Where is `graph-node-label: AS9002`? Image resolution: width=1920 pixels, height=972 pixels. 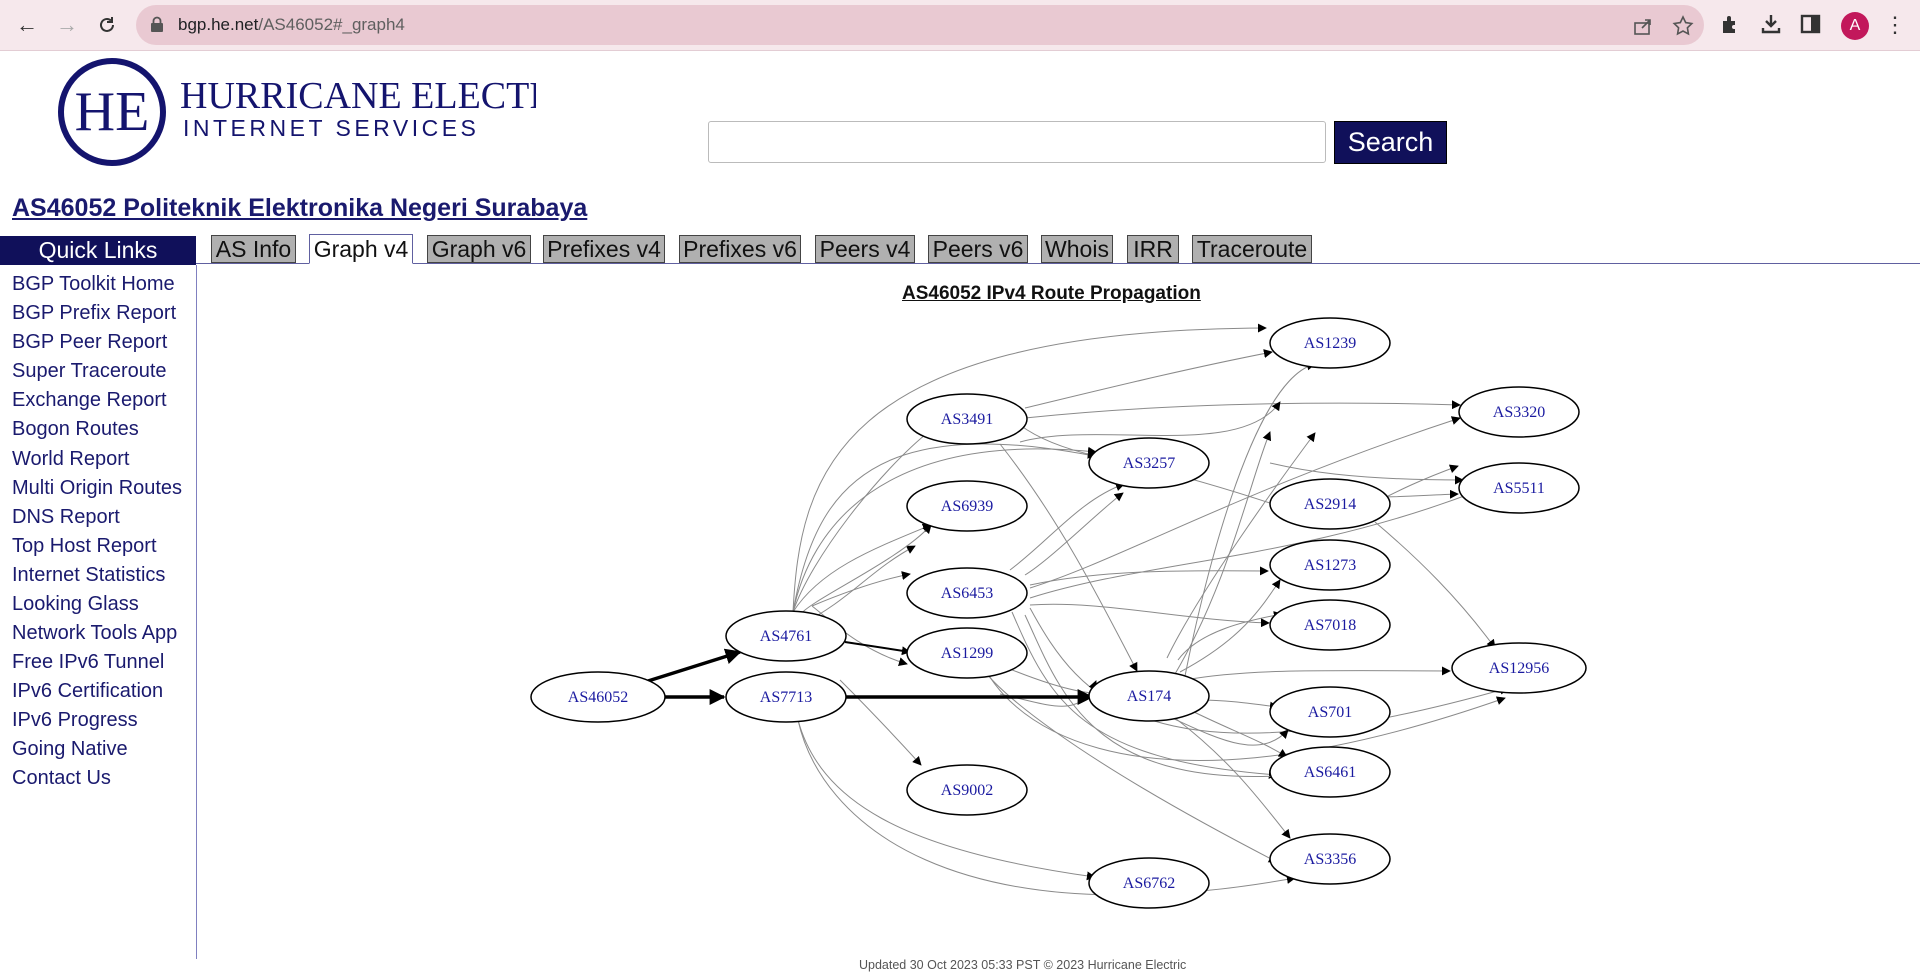
graph-node-label: AS9002 is located at coordinates (967, 790).